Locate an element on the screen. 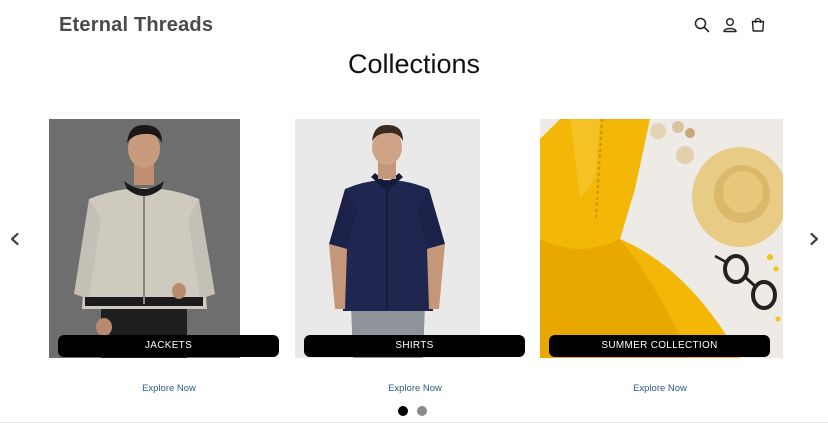  chevron-left-icon is located at coordinates (15, 239).